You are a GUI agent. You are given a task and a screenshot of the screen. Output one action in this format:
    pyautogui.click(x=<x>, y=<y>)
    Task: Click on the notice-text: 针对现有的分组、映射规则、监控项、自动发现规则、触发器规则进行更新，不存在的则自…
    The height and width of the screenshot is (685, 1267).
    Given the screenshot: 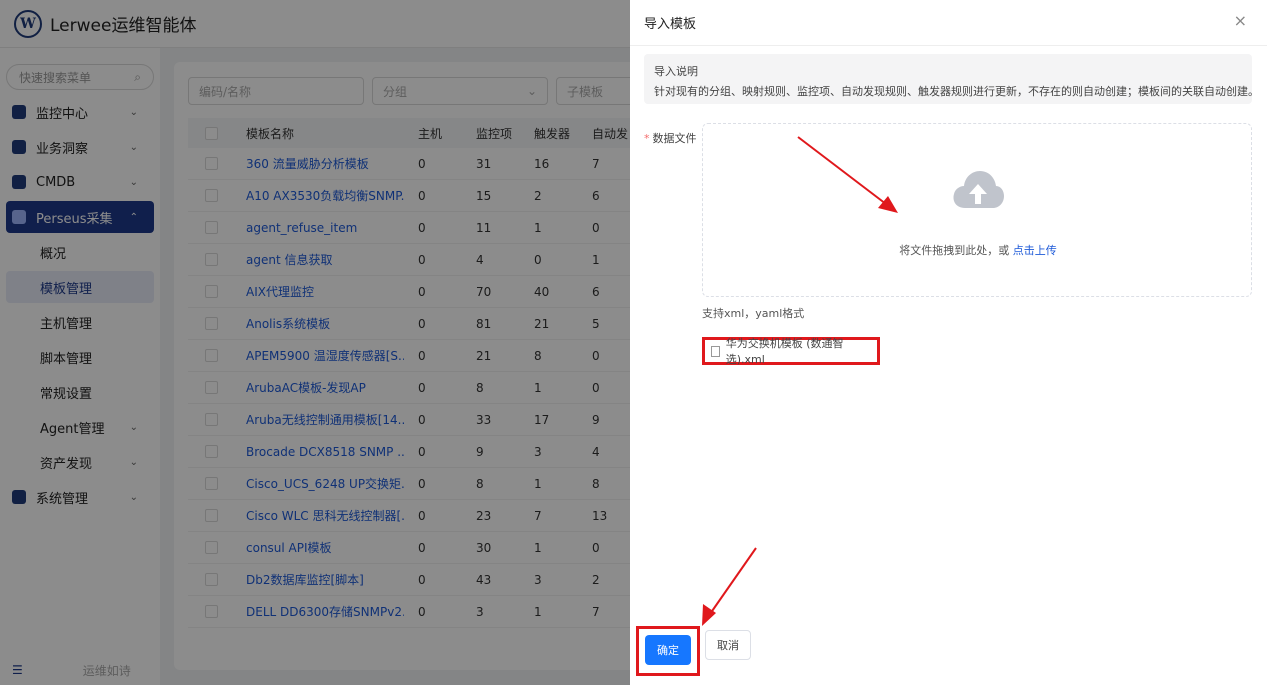 What is the action you would take?
    pyautogui.click(x=956, y=91)
    